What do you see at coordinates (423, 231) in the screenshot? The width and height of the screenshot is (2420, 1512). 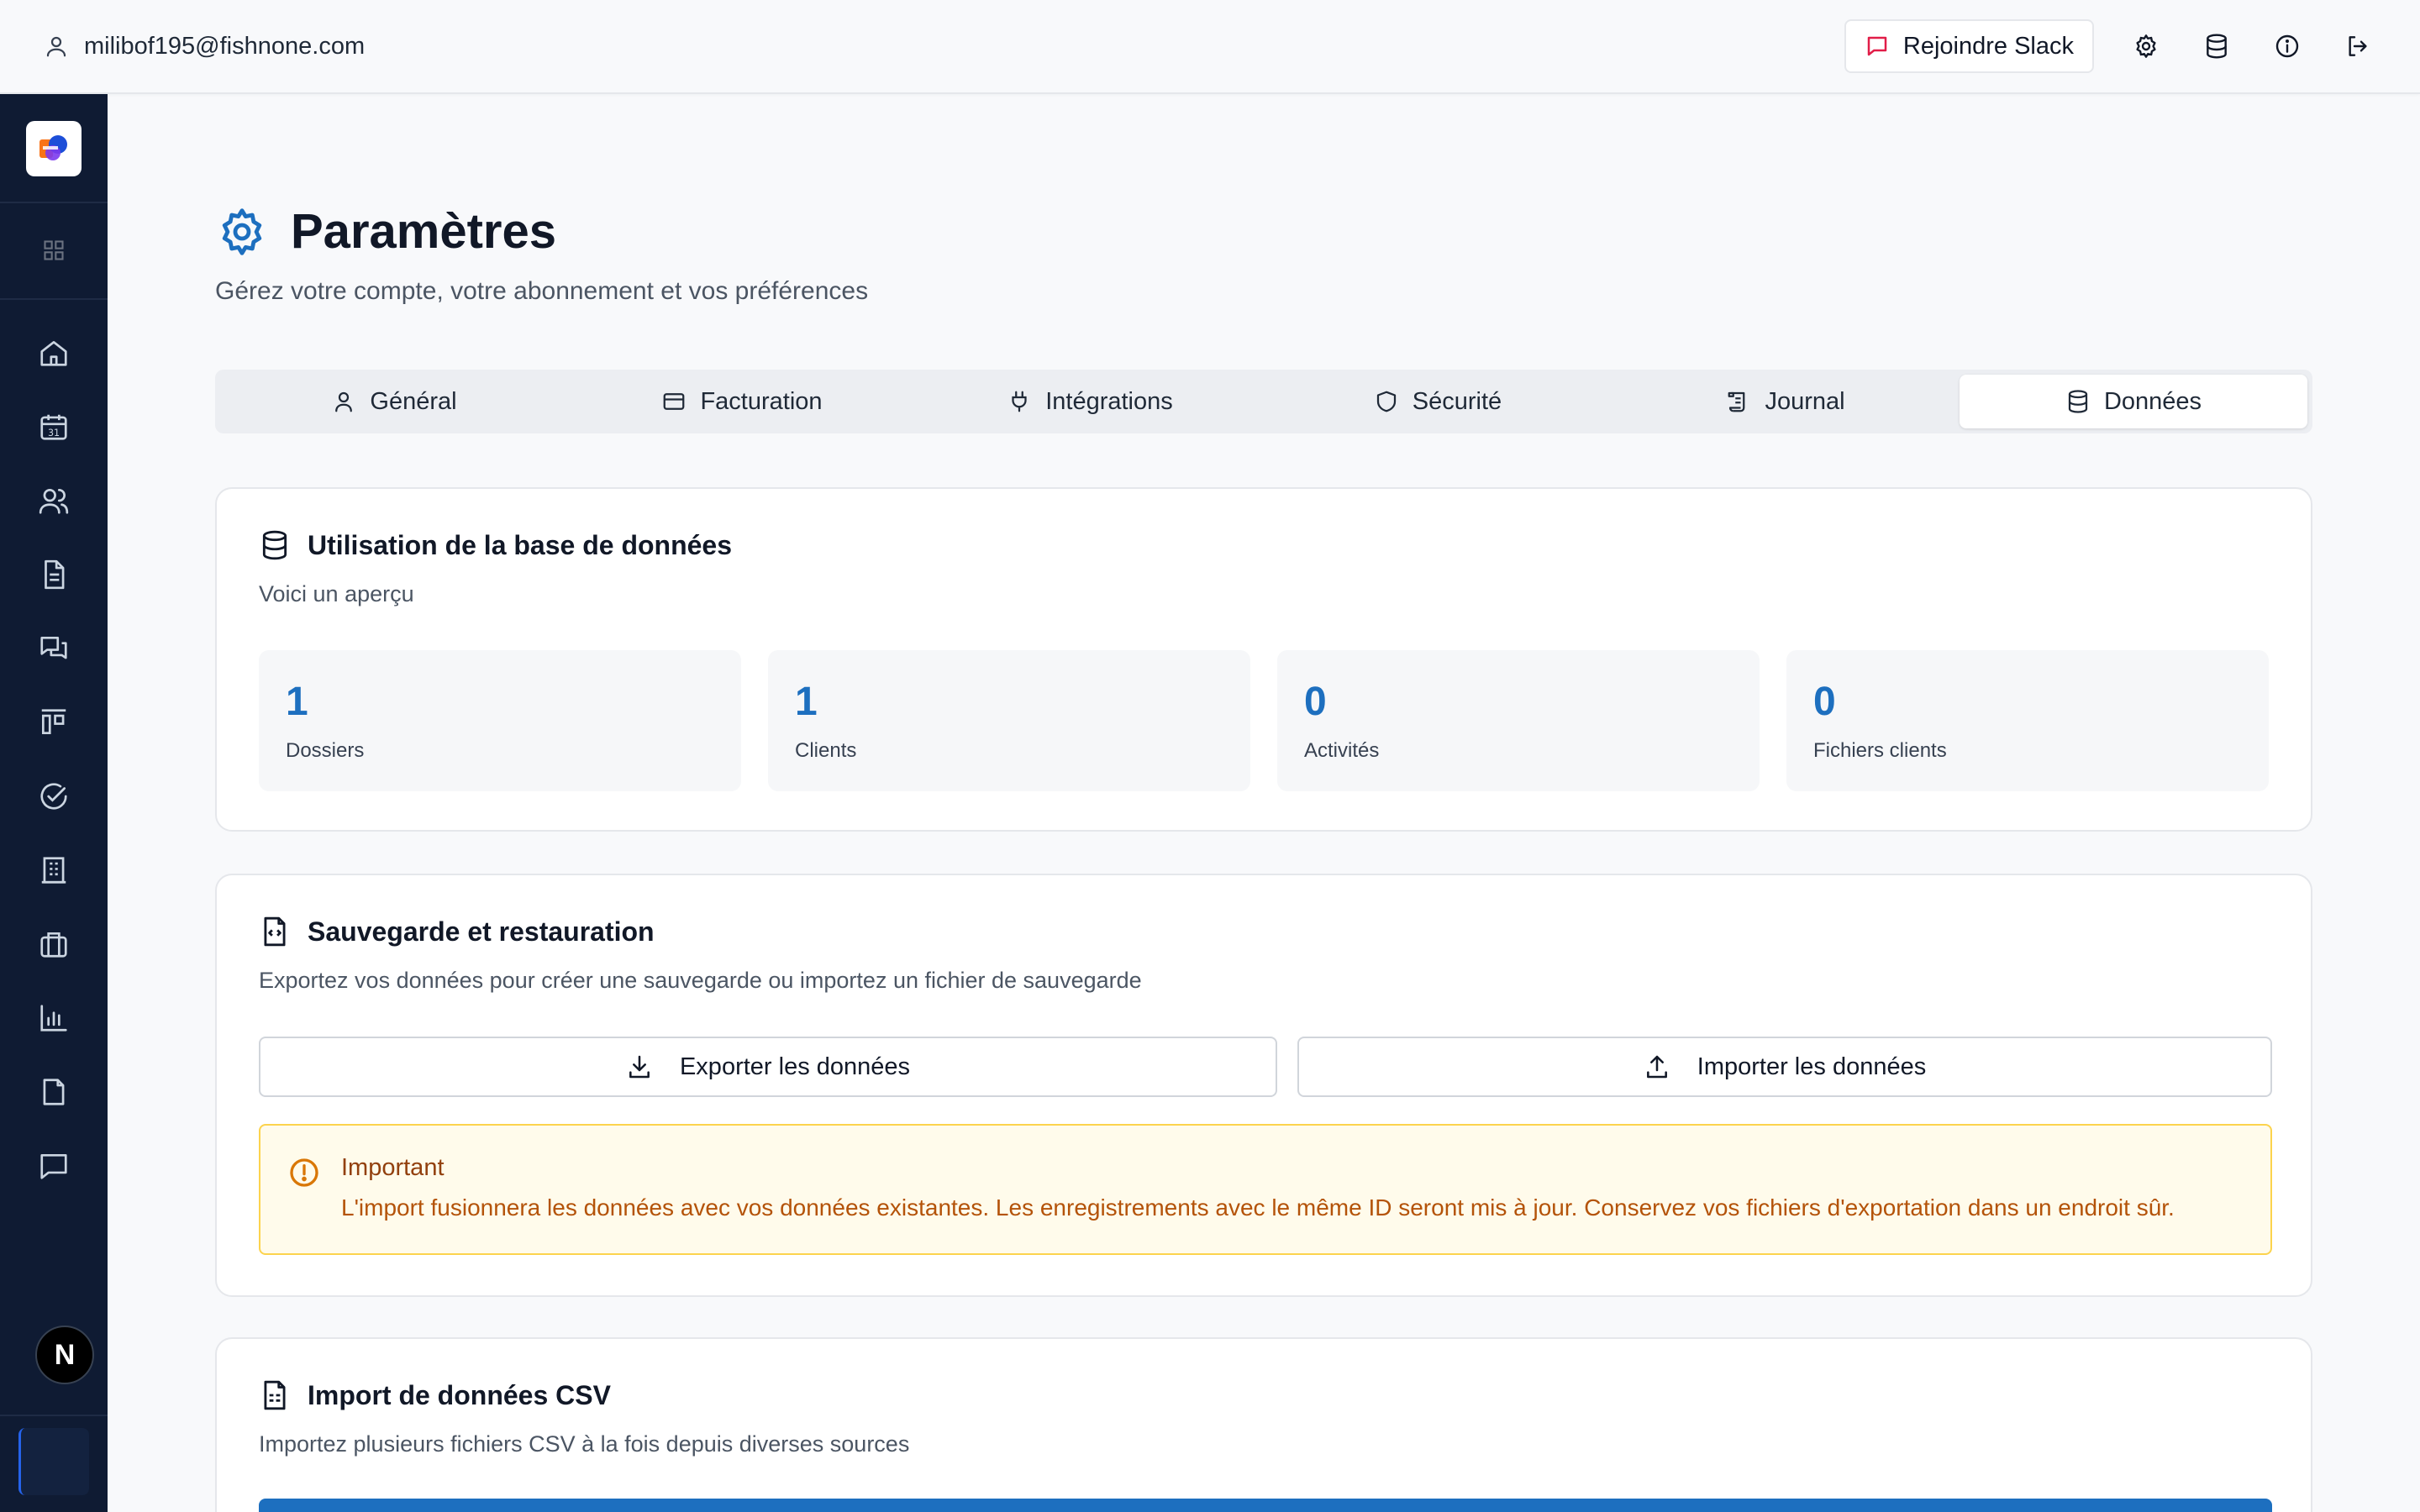 I see `page-title: Paramètres` at bounding box center [423, 231].